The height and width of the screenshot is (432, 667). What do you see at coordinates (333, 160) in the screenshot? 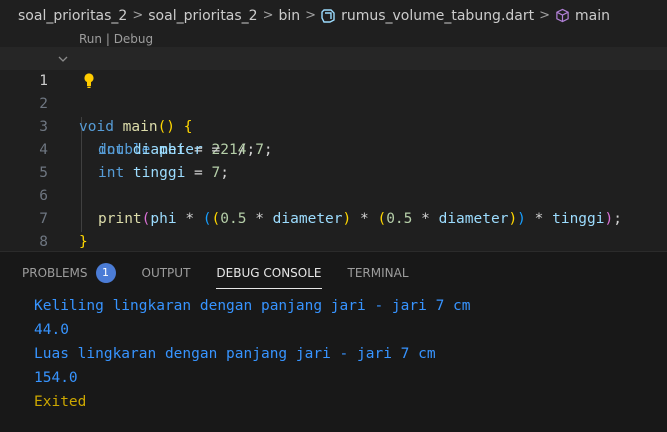
I see `code-line-5: 5` at bounding box center [333, 160].